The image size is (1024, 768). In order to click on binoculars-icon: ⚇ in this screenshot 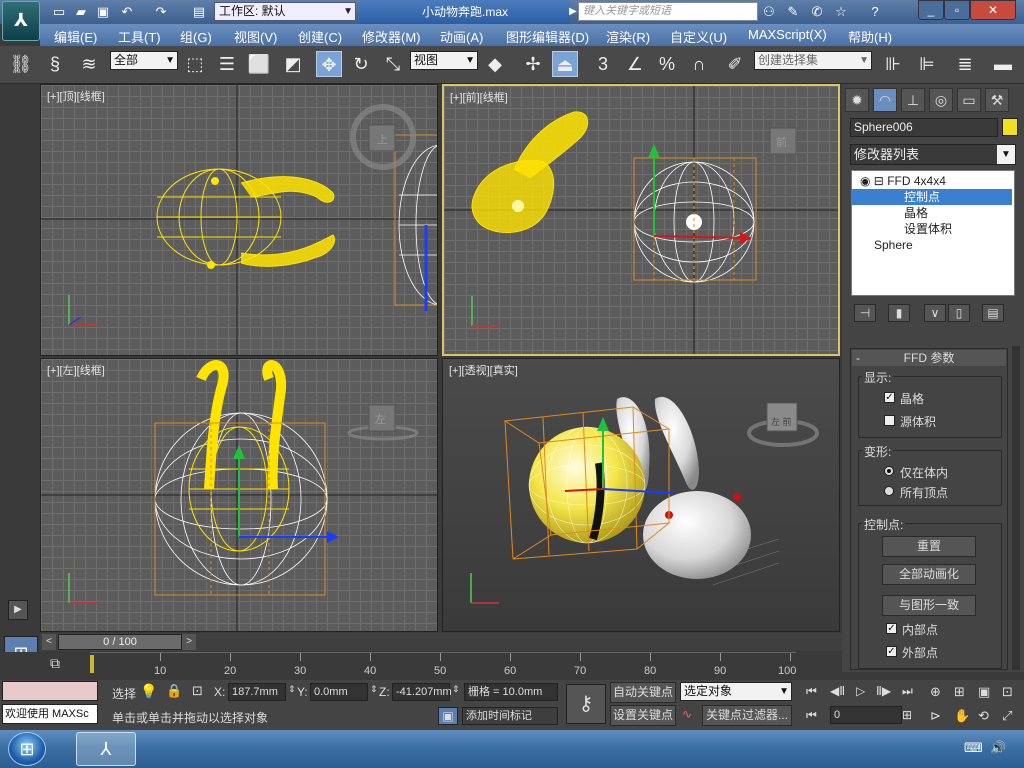, I will do `click(769, 12)`.